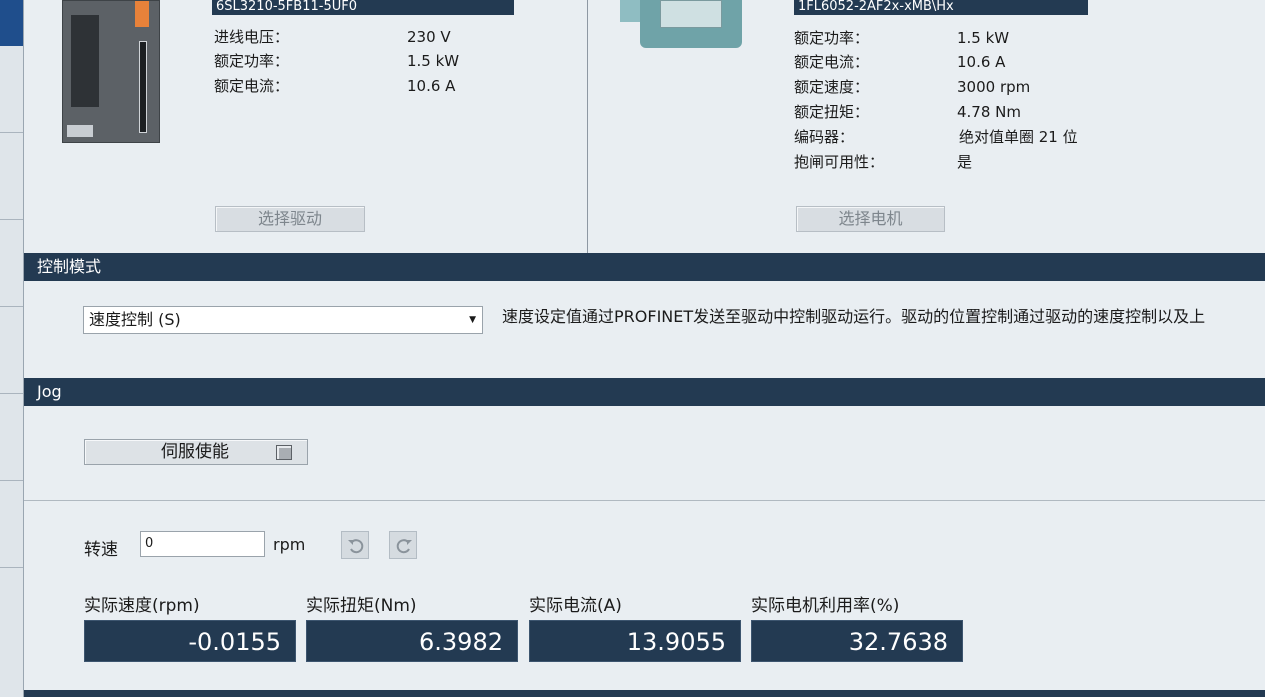 The height and width of the screenshot is (697, 1265). What do you see at coordinates (644, 693) in the screenshot?
I see `bottom-section-bar` at bounding box center [644, 693].